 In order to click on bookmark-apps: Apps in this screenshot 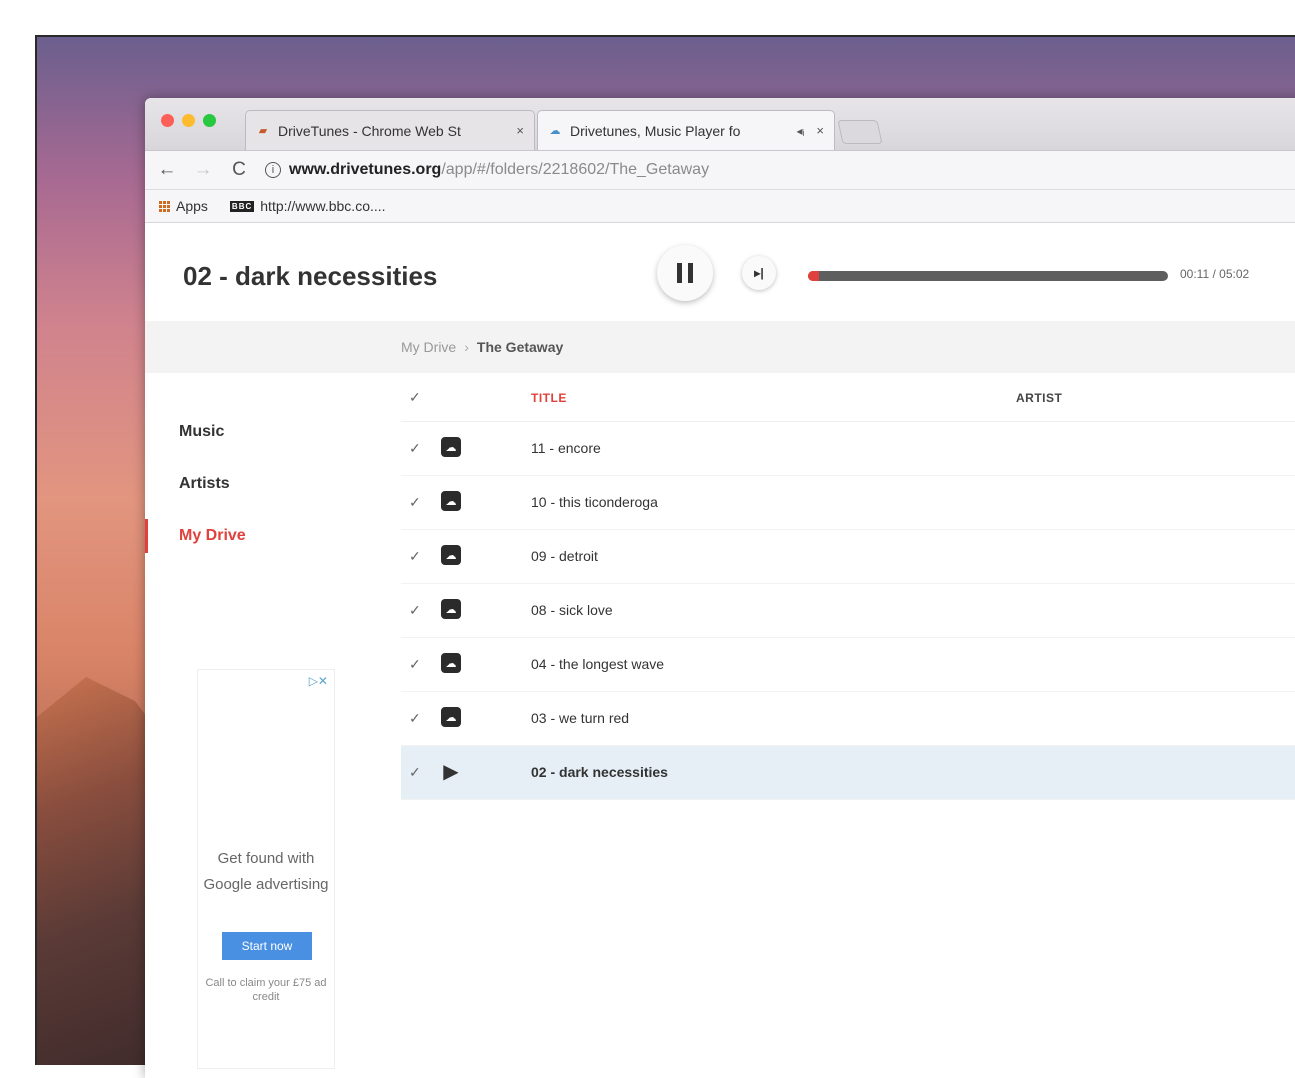, I will do `click(183, 206)`.